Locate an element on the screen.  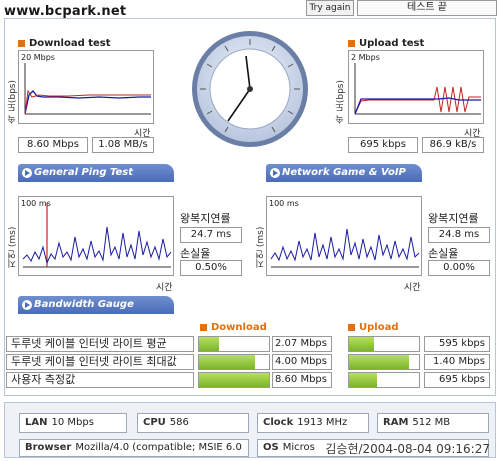
game-latency: 24.8 ms is located at coordinates (459, 235).